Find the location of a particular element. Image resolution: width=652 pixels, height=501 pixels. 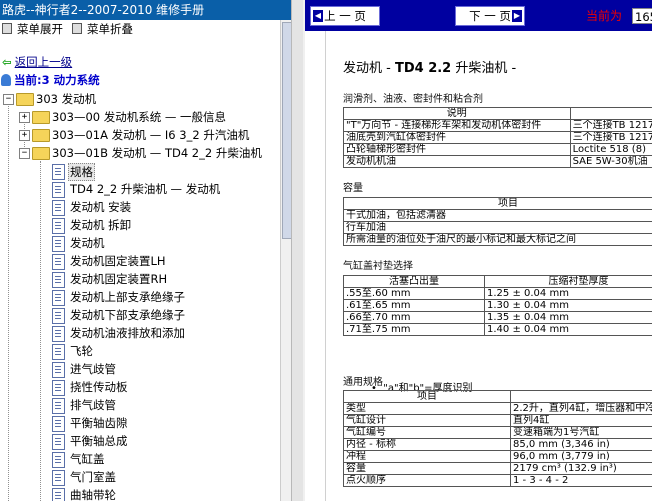

next-page-button: 下 一 页 ▶ is located at coordinates (490, 16).